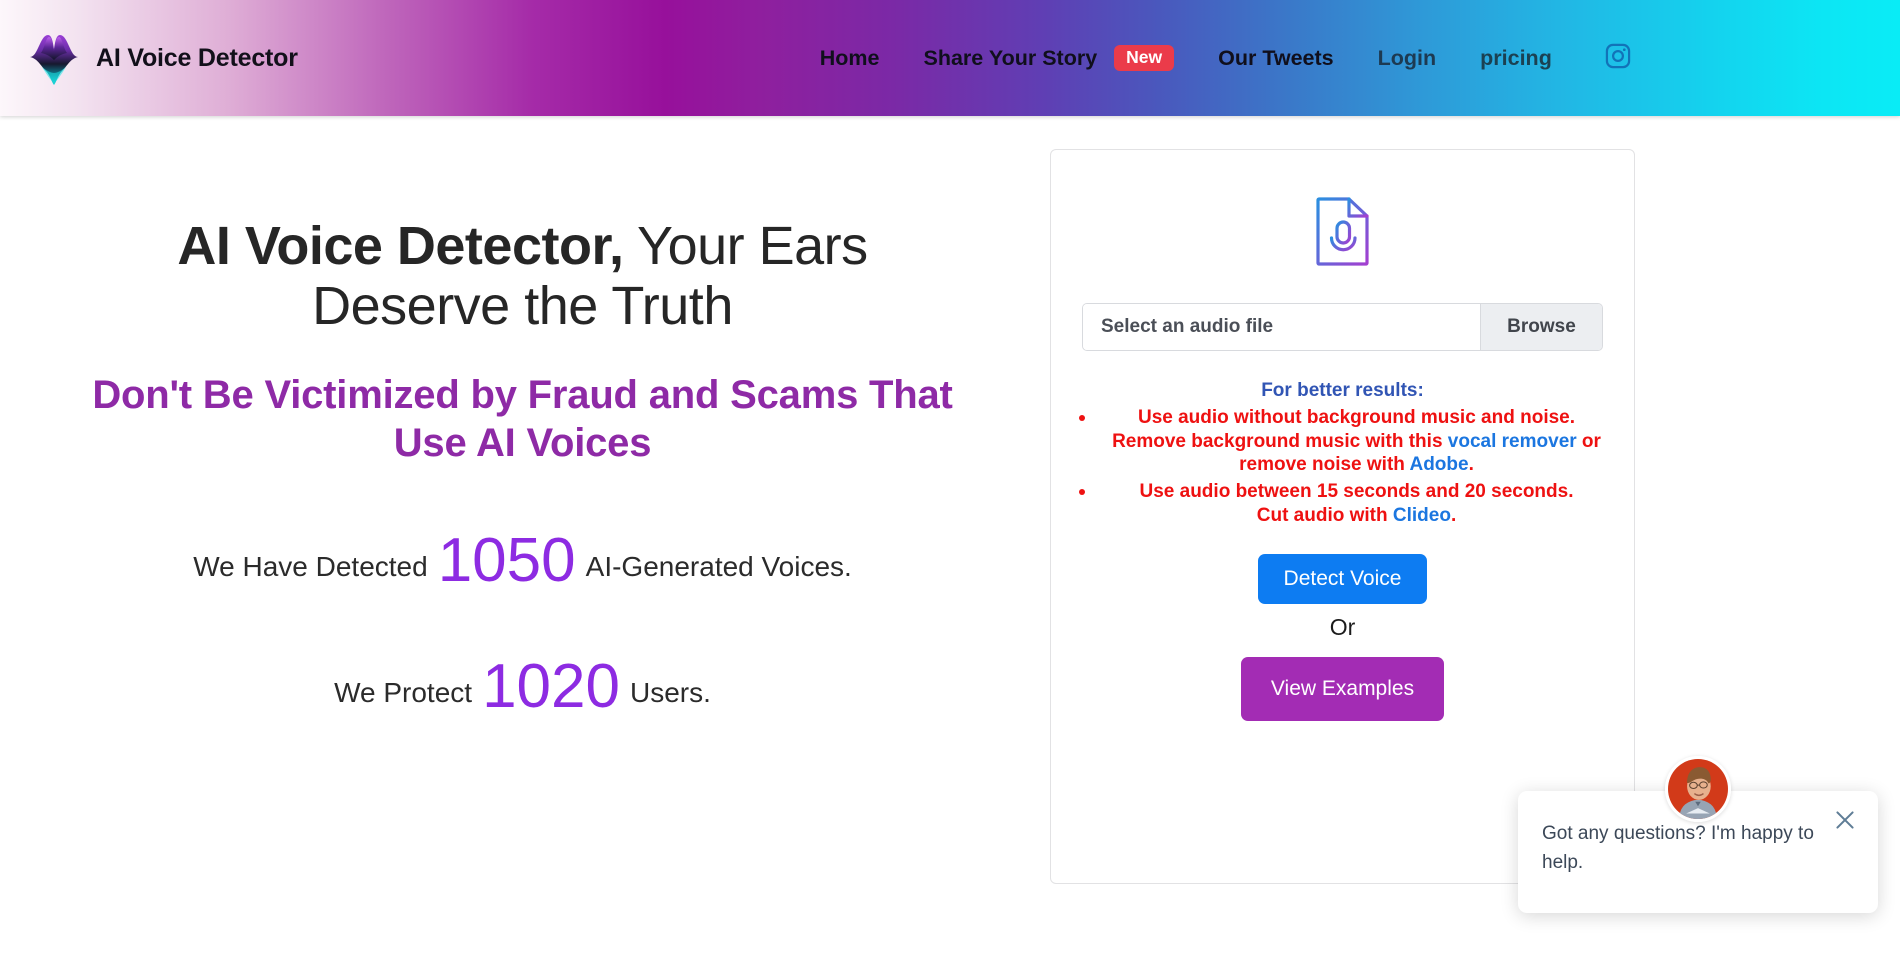  I want to click on chat-message: Got any questions? I'm happy to help., so click(1678, 848).